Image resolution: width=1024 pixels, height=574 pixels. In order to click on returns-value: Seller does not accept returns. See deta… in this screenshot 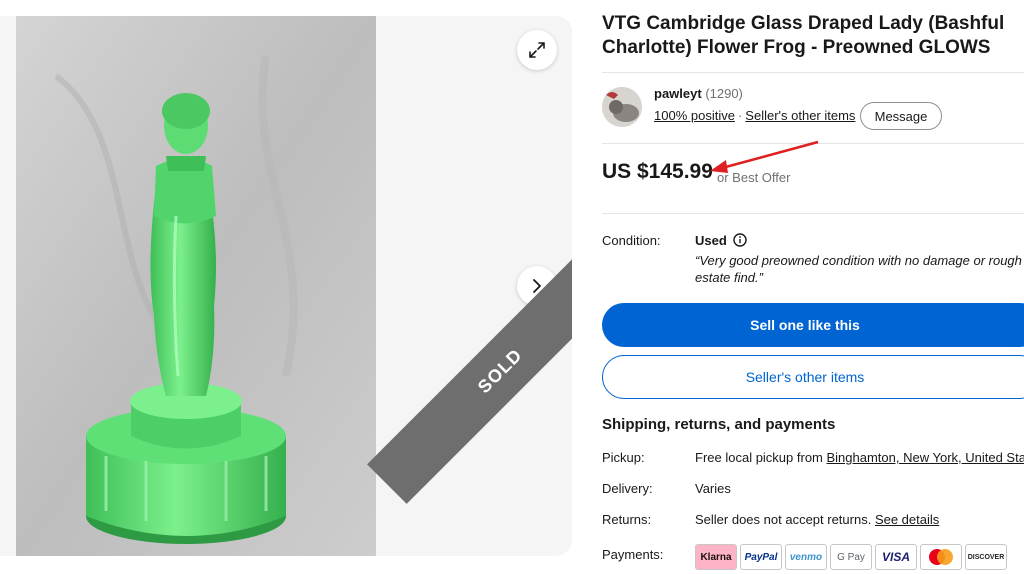, I will do `click(817, 519)`.